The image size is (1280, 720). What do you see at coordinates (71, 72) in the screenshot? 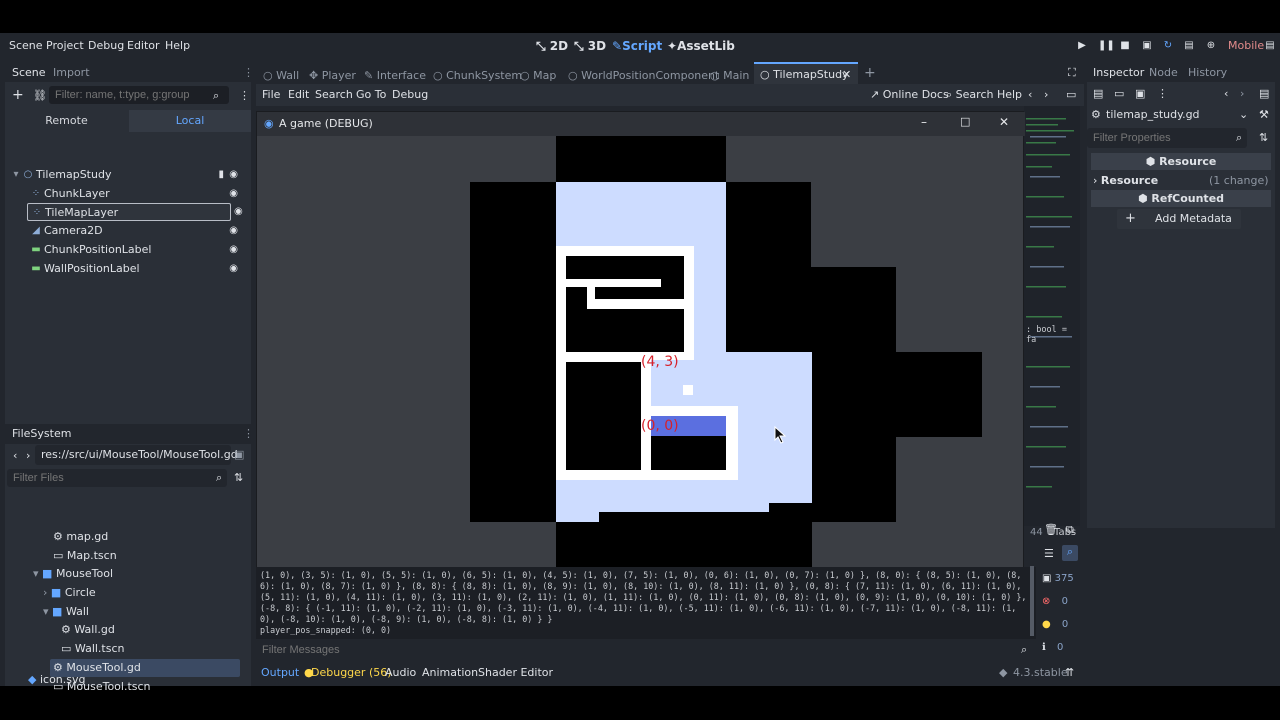
I see `tab-import: Import` at bounding box center [71, 72].